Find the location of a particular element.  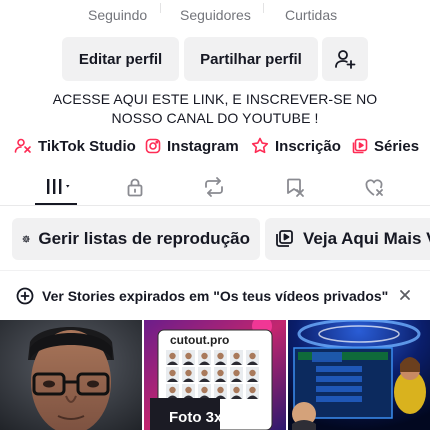

profile-tabs is located at coordinates (215, 187).